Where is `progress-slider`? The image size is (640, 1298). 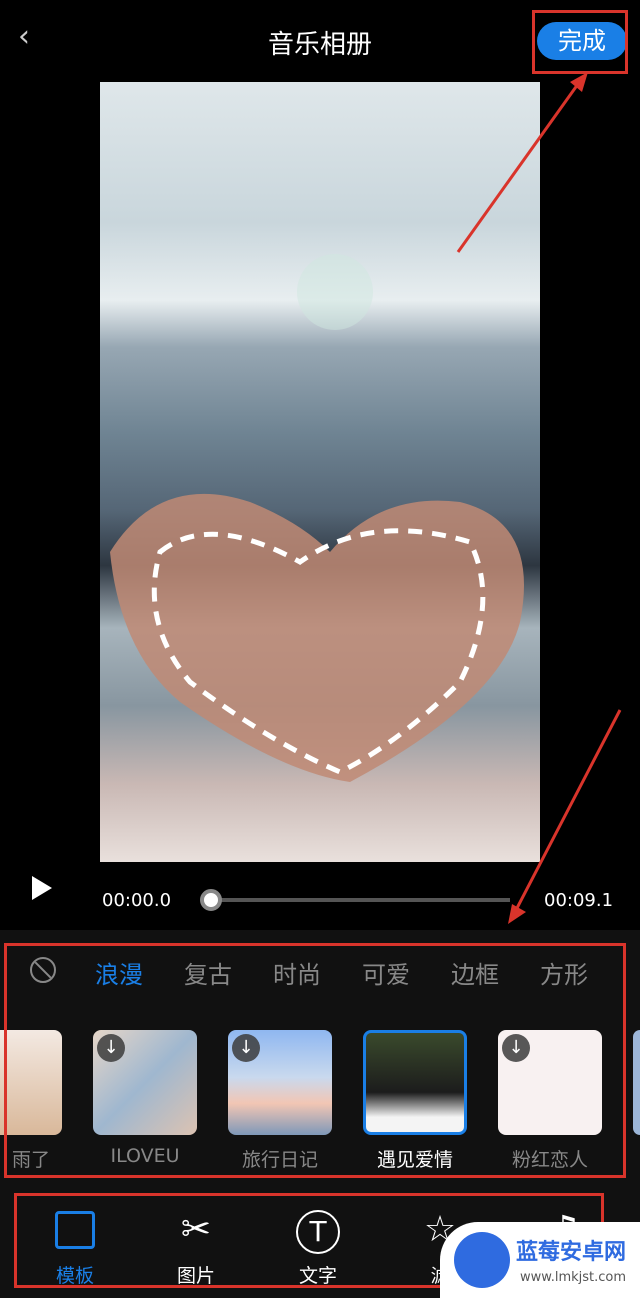 progress-slider is located at coordinates (360, 900).